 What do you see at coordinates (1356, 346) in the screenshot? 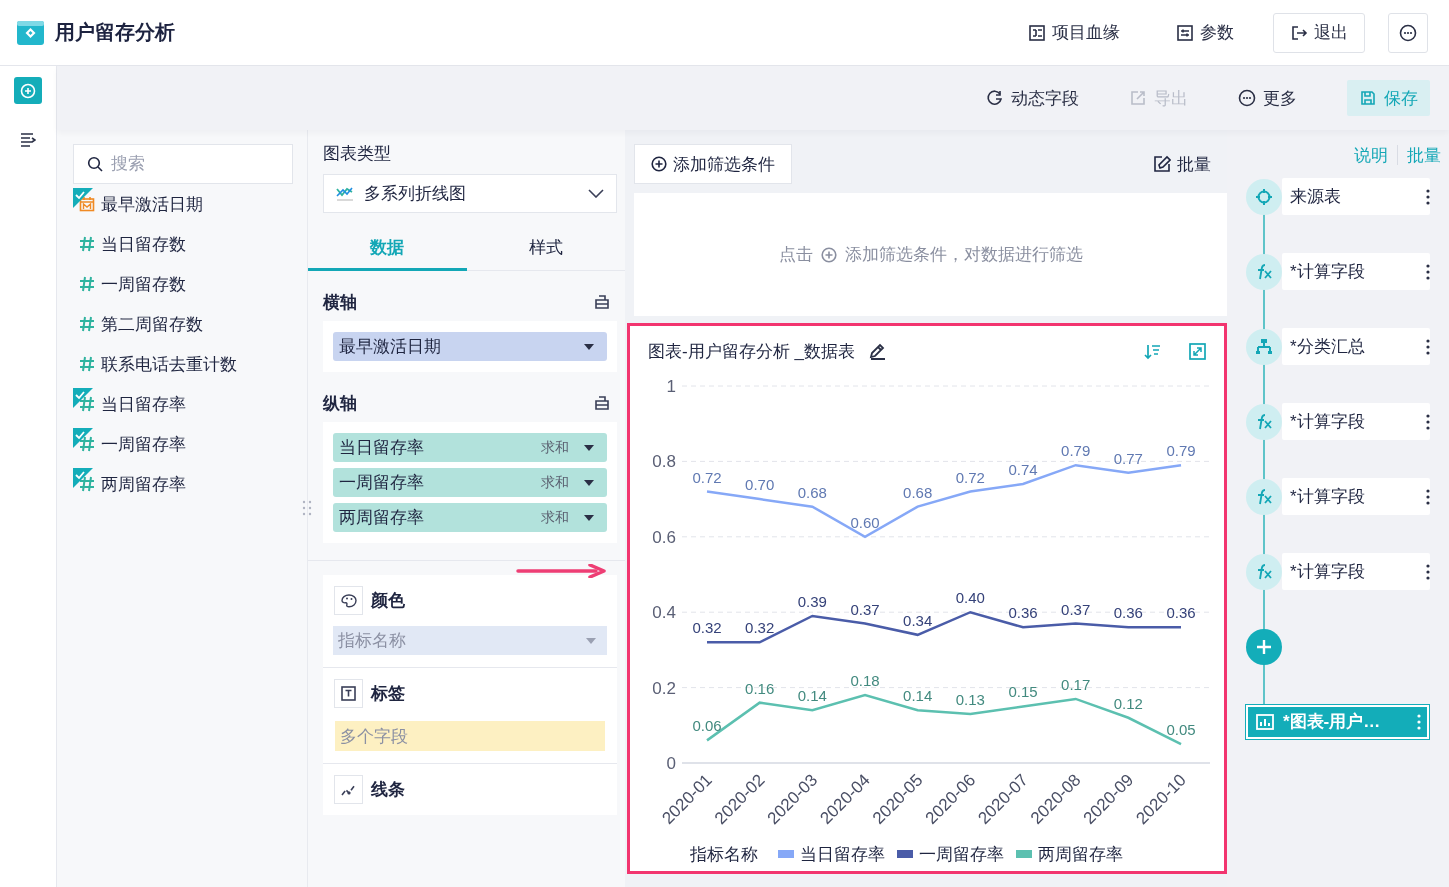
I see `step-card: *分类汇总` at bounding box center [1356, 346].